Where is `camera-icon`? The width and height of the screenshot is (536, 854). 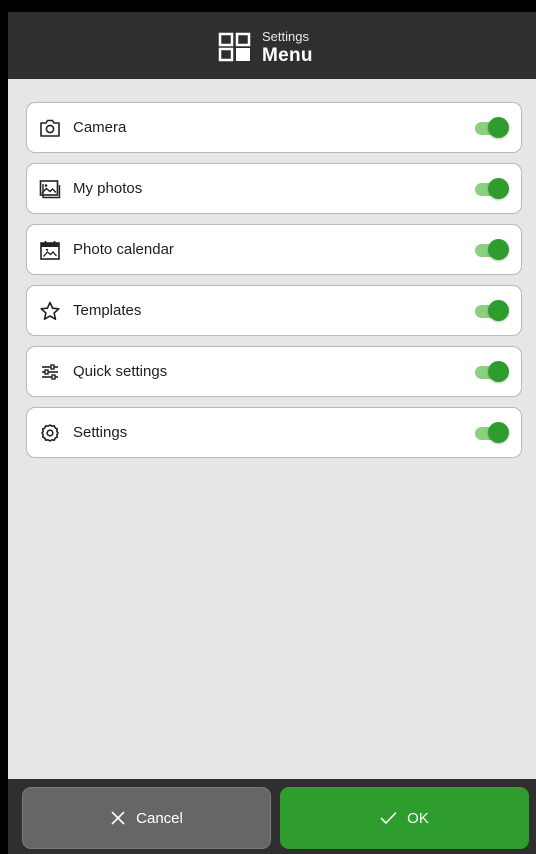
camera-icon is located at coordinates (50, 128).